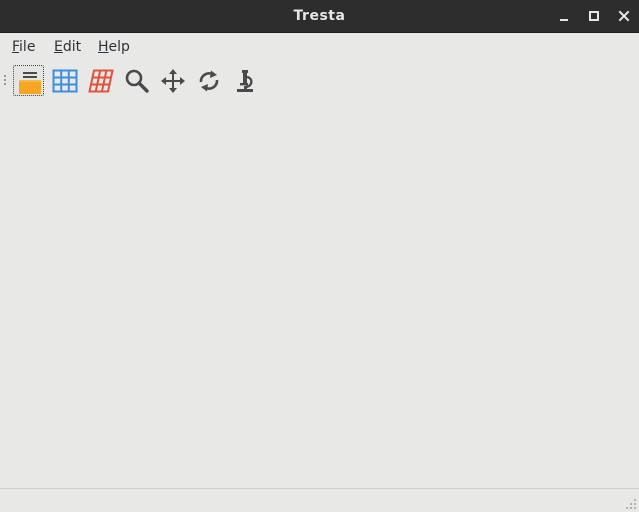 The image size is (639, 512). I want to click on rotate-icon, so click(209, 81).